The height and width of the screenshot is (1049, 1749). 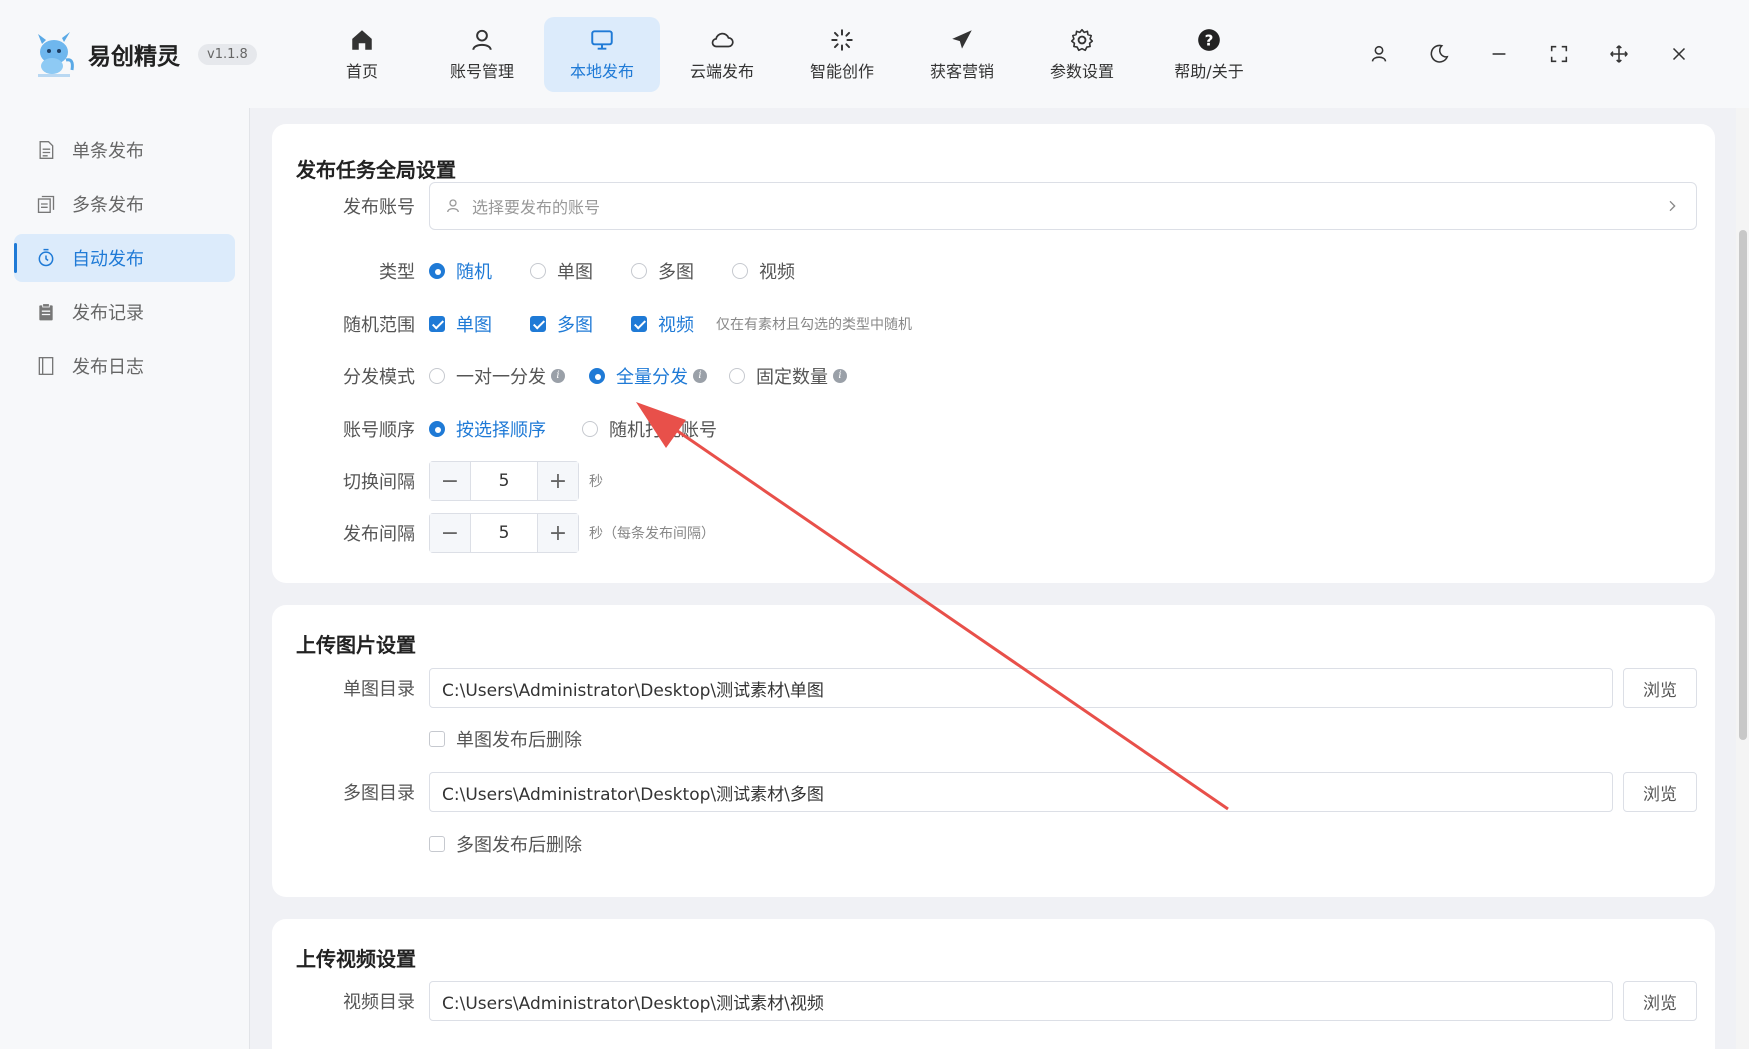 What do you see at coordinates (46, 312) in the screenshot?
I see `clipboard-icon` at bounding box center [46, 312].